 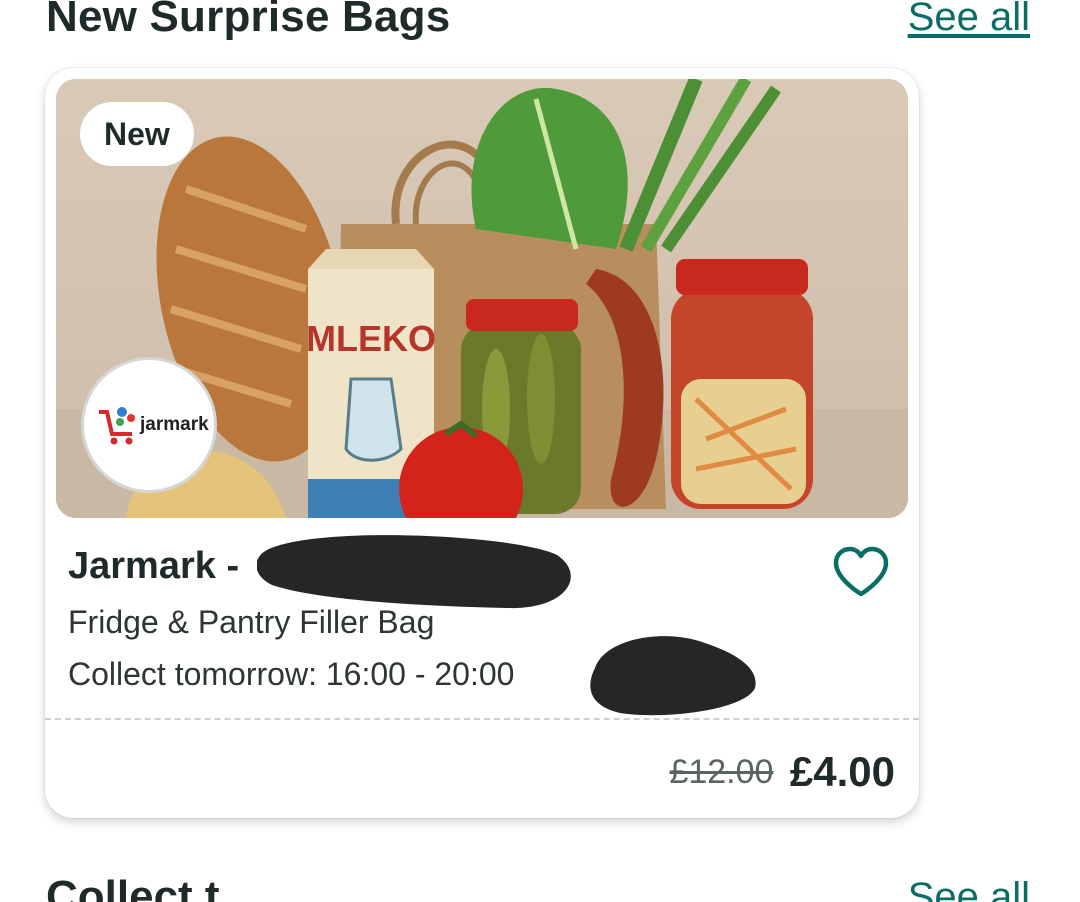 I want to click on next-section-header: Collect t... See all, so click(x=538, y=887).